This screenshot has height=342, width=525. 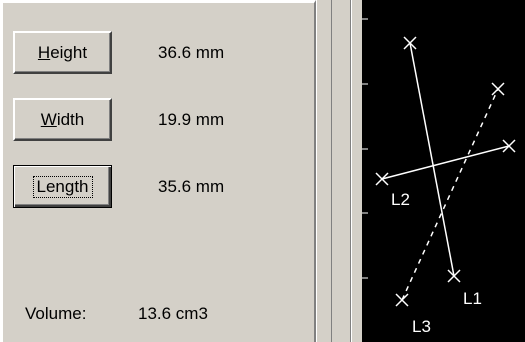 I want to click on line-L2, so click(x=445, y=162).